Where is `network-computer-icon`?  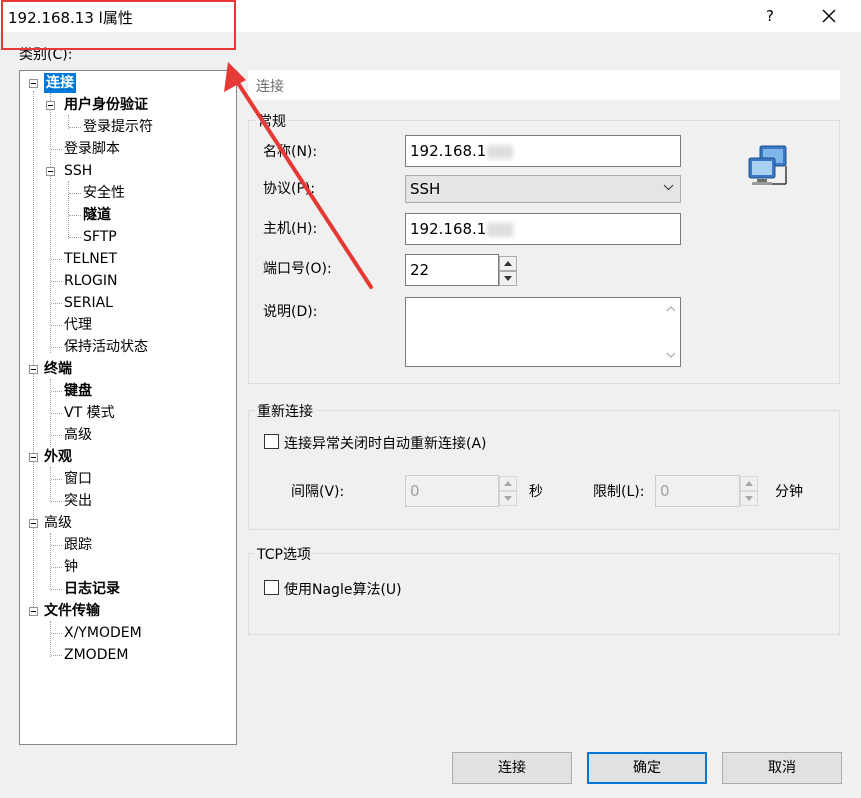
network-computer-icon is located at coordinates (767, 165).